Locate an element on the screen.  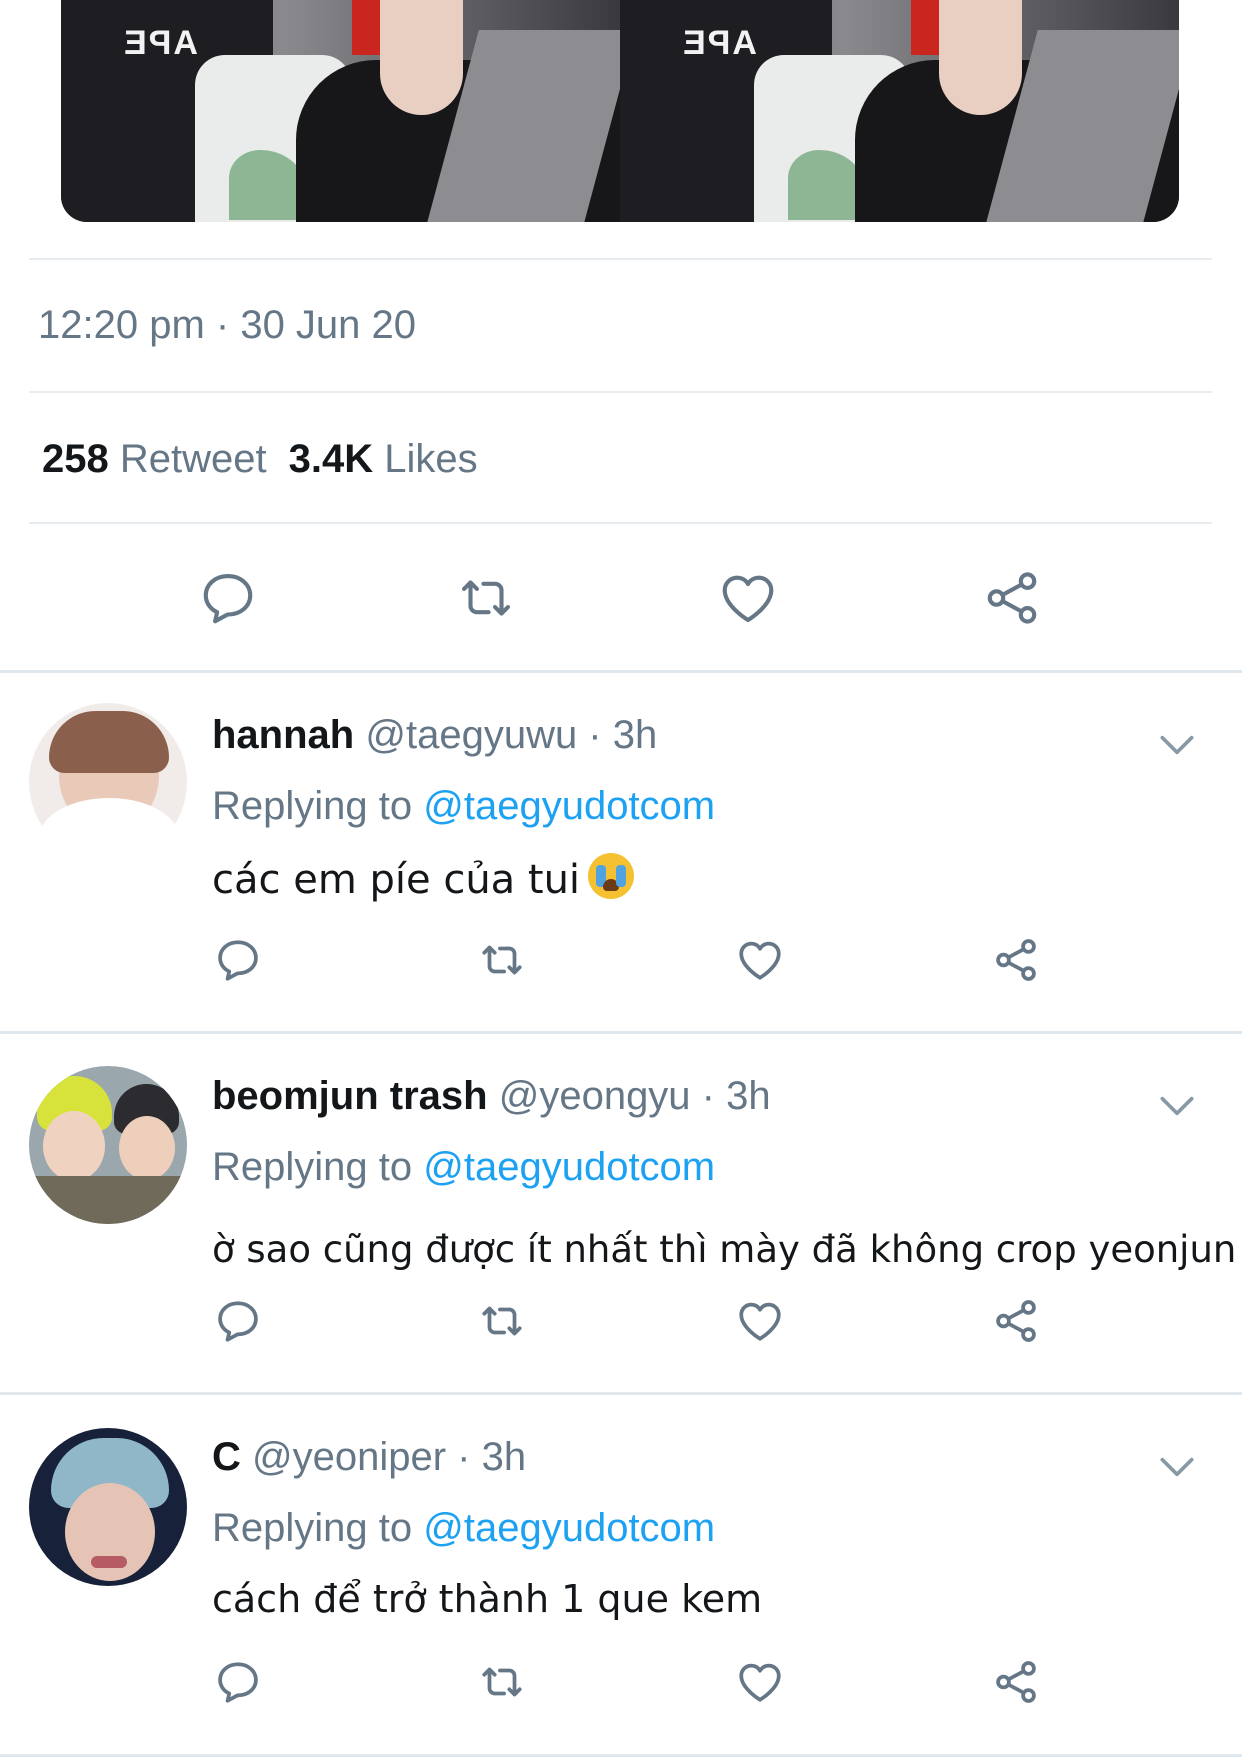
handle-and-time: @yeoniper · 3h is located at coordinates (389, 1457).